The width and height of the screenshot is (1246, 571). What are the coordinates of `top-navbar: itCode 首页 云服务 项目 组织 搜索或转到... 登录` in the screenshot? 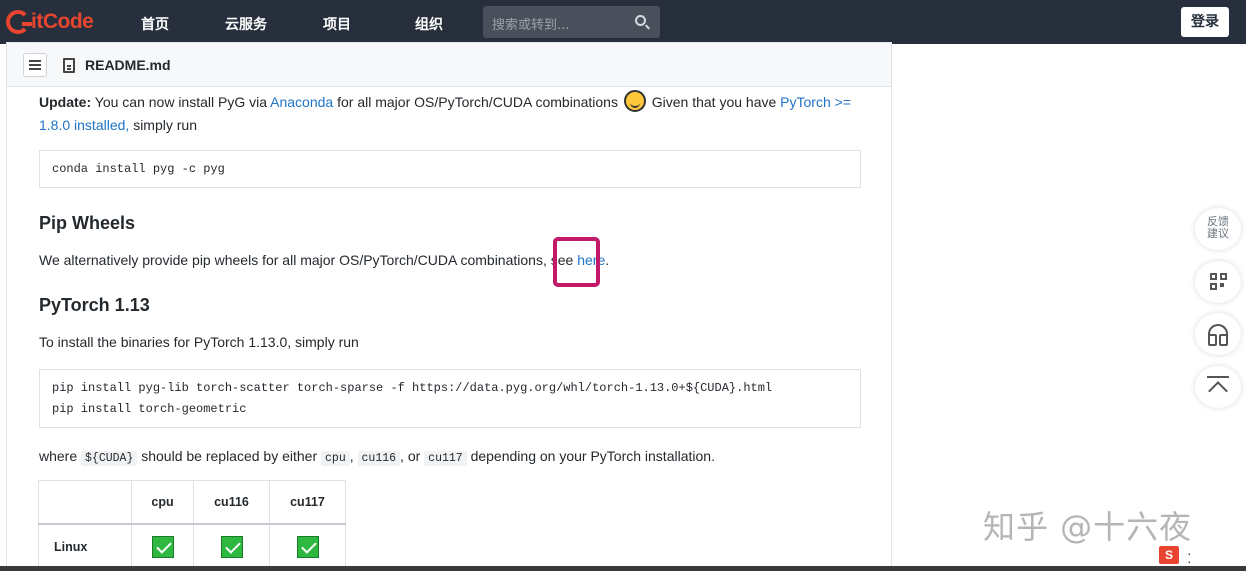 It's located at (623, 22).